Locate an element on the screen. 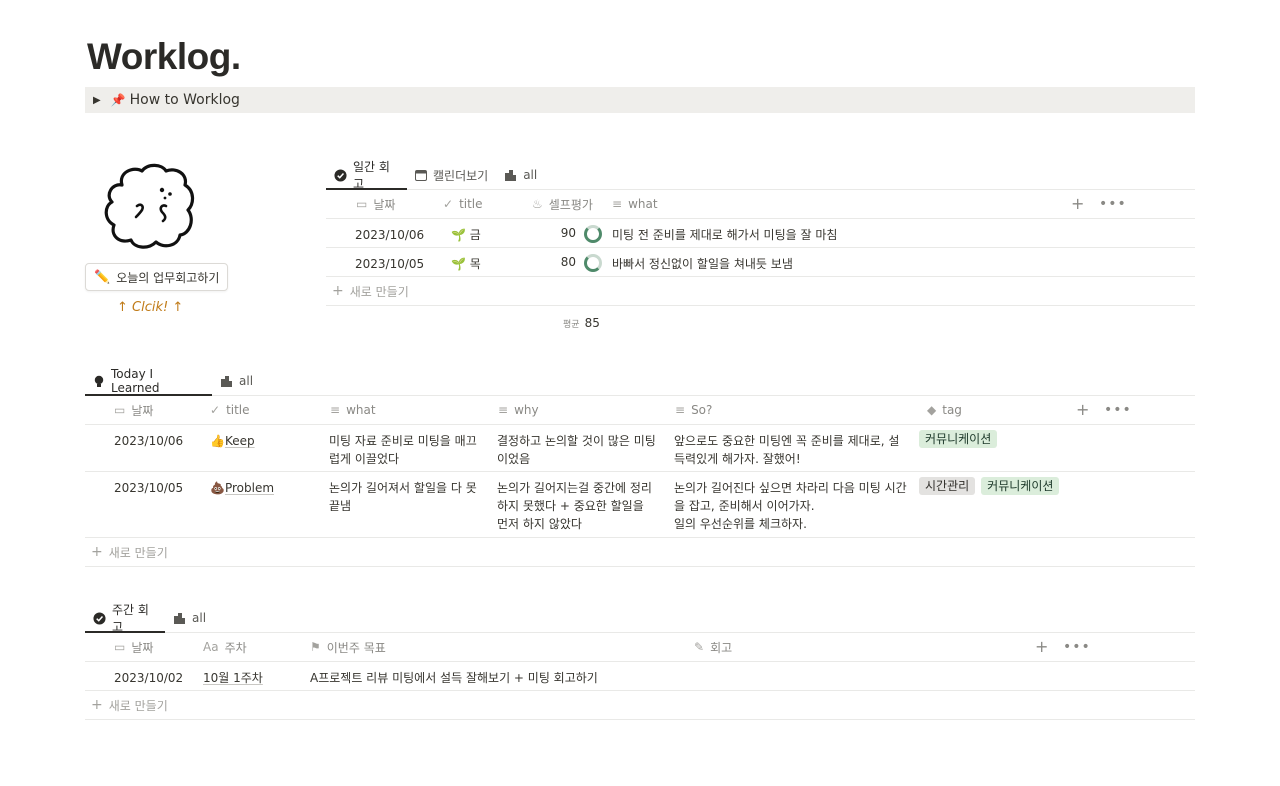  table-row: 2023/10/05 🌱 목 80 바빠서 정신없이 할일을 쳐내듯 보냄 is located at coordinates (760, 262).